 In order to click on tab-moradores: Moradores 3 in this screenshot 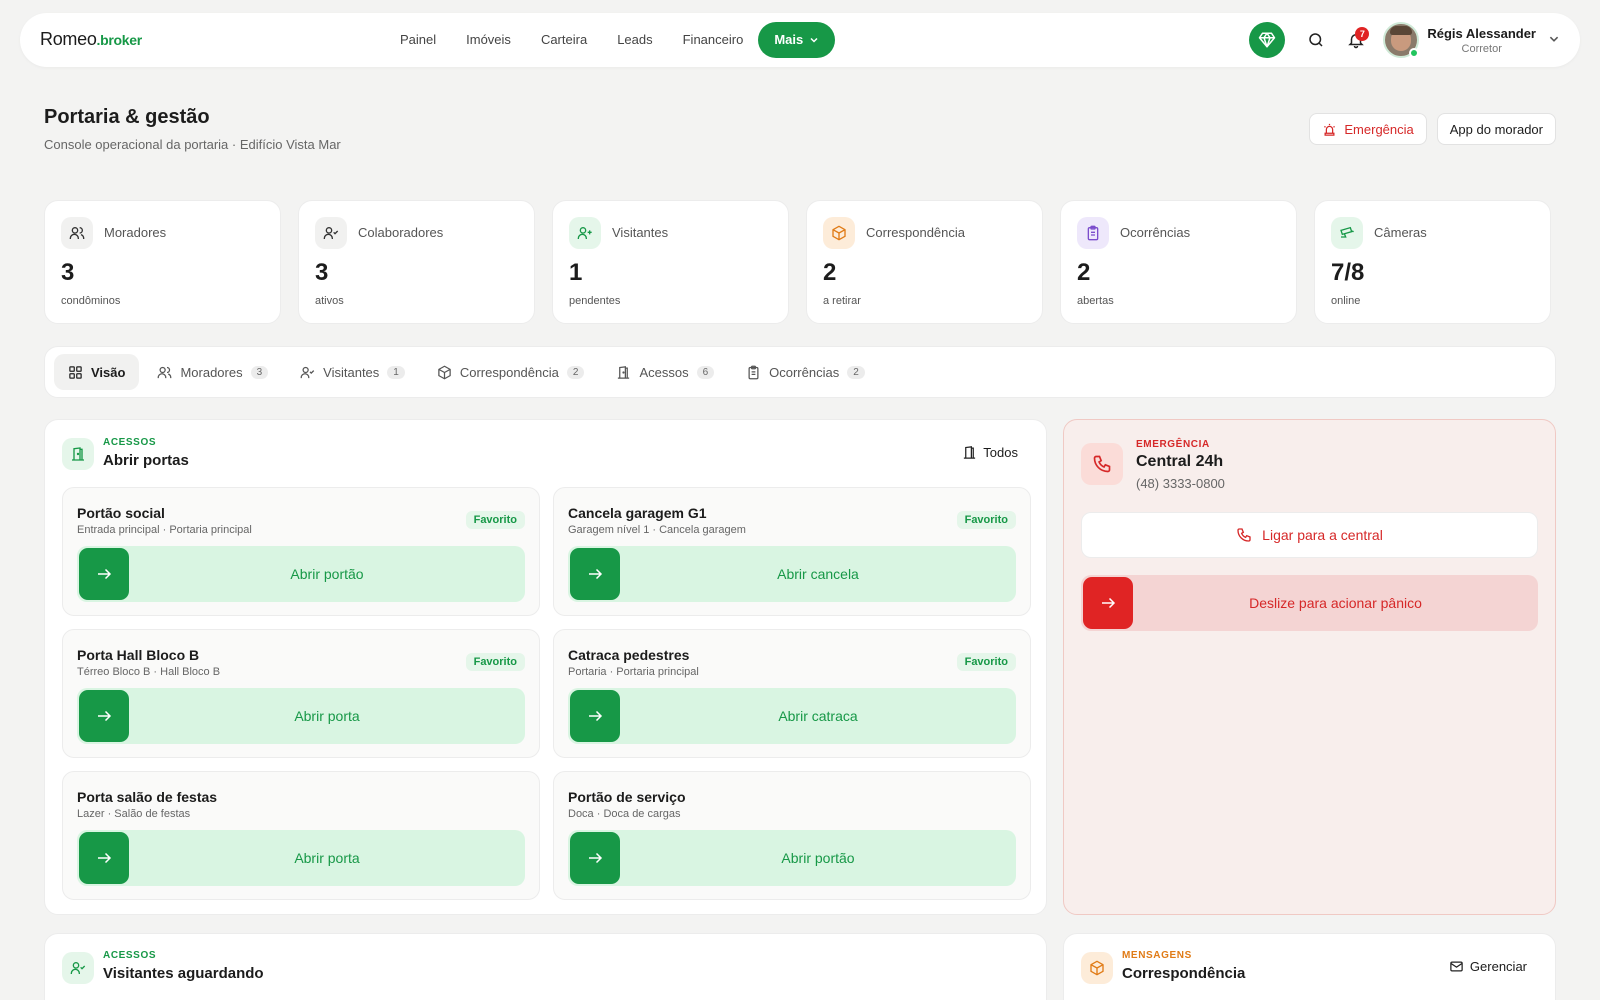, I will do `click(212, 372)`.